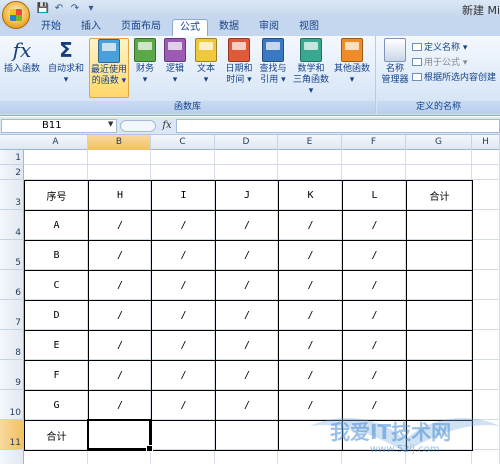 This screenshot has width=500, height=464. I want to click on row-header-8: 8, so click(12, 345).